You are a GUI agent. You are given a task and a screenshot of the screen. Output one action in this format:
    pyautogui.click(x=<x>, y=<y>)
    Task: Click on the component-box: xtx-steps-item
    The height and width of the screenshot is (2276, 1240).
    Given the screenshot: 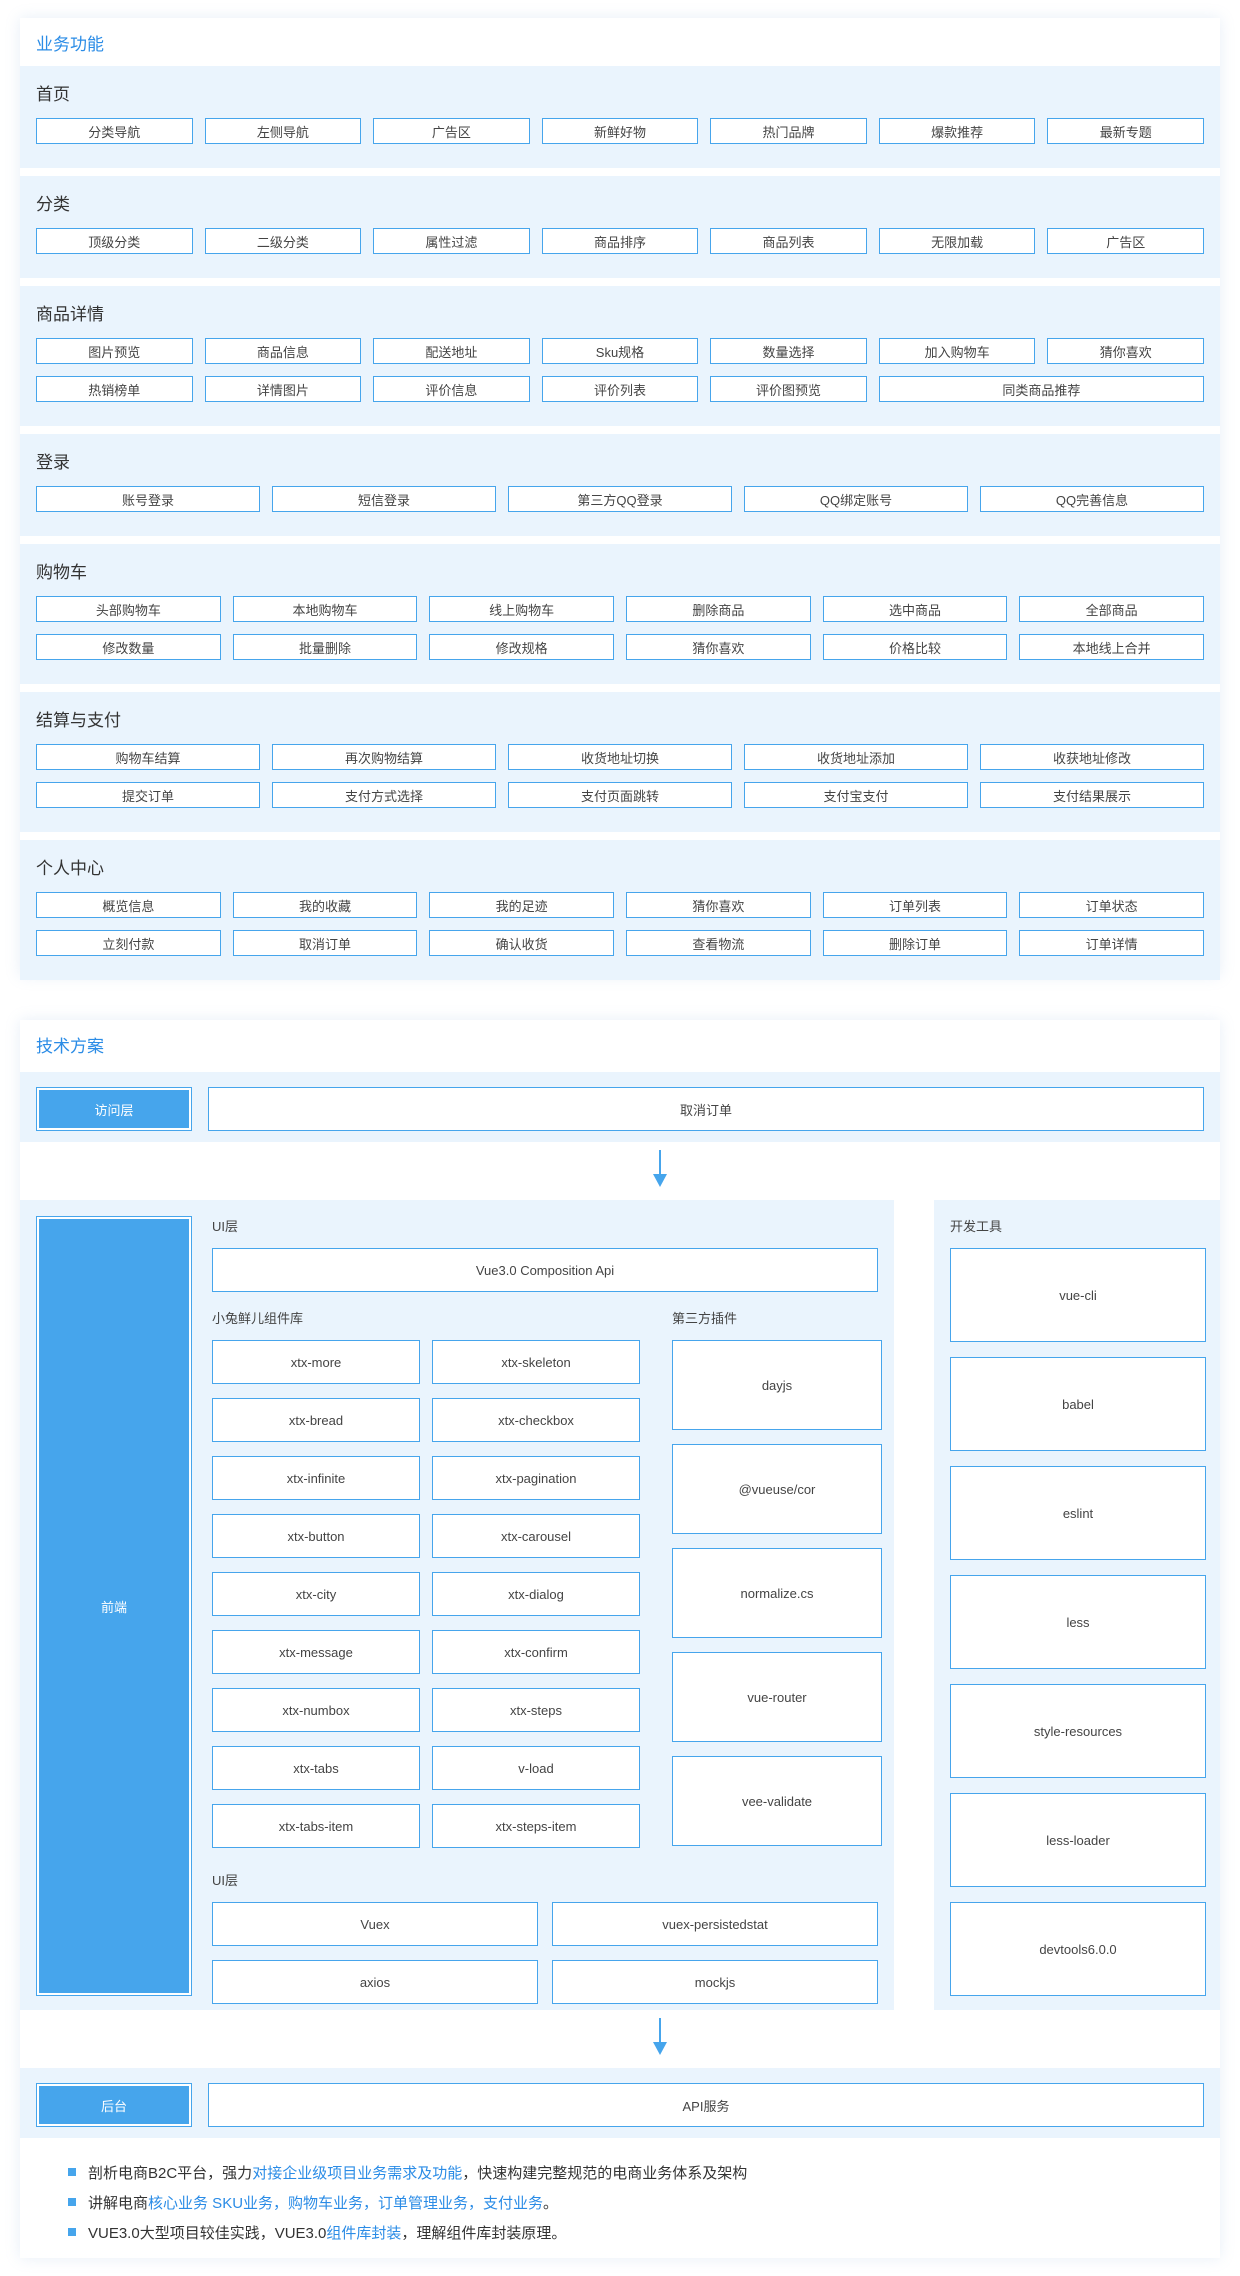 What is the action you would take?
    pyautogui.click(x=536, y=1826)
    